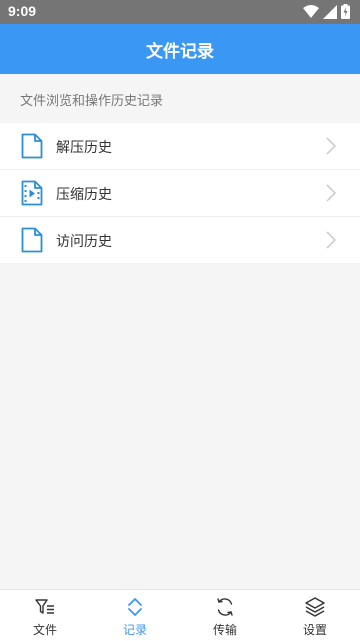 The image size is (360, 641). What do you see at coordinates (180, 99) in the screenshot?
I see `section-header: 文件浏览和操作历史记录` at bounding box center [180, 99].